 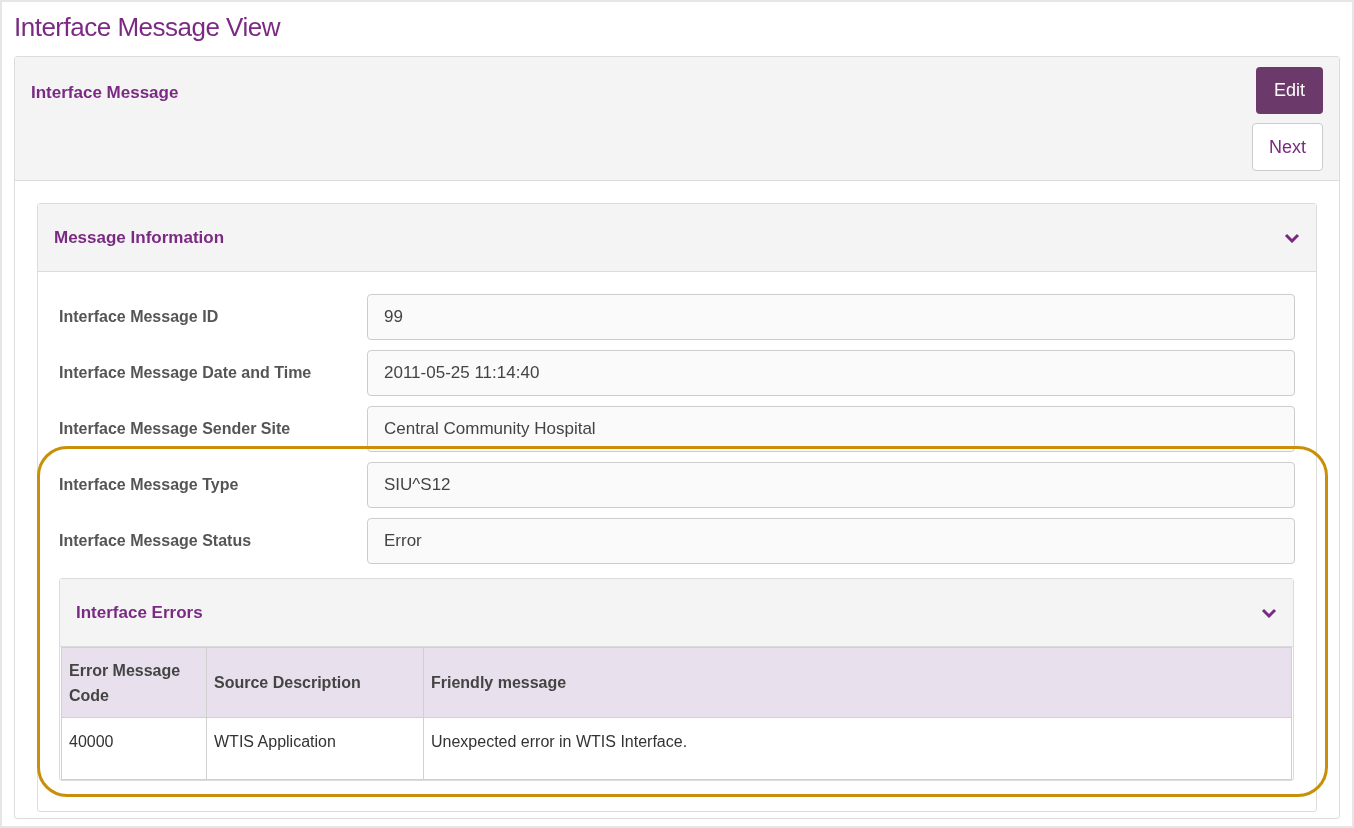 What do you see at coordinates (139, 237) in the screenshot?
I see `section-title: Message Information` at bounding box center [139, 237].